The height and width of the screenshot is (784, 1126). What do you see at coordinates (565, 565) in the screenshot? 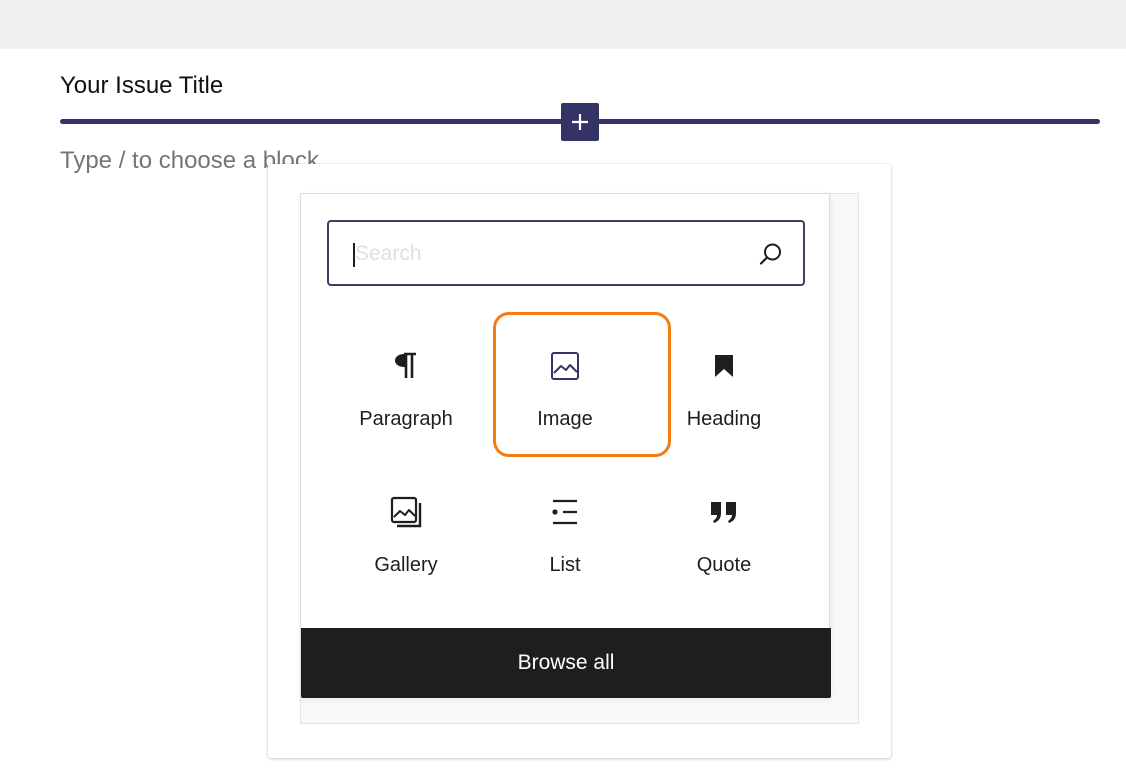
I see `block-label: List` at bounding box center [565, 565].